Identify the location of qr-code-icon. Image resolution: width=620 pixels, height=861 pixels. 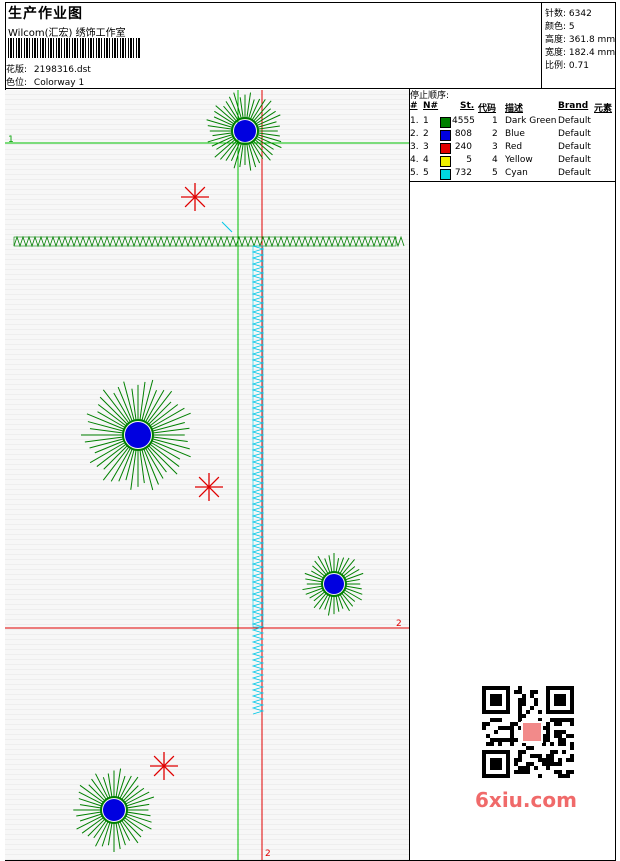
(528, 732).